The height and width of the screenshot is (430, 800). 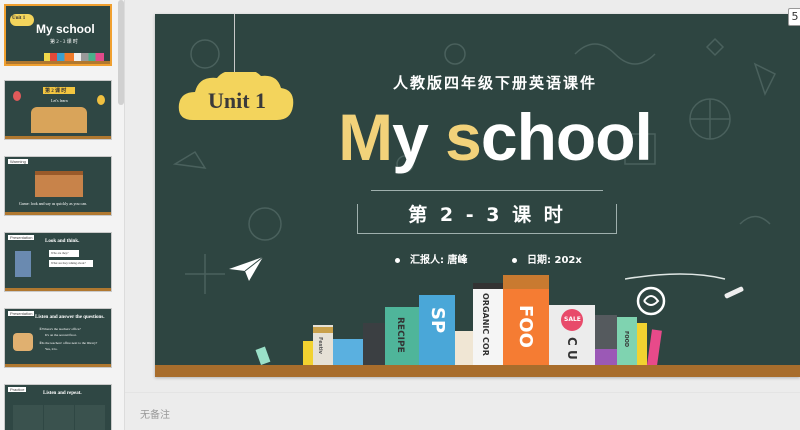 I want to click on thumb-text: Listen and answer the questions., so click(x=70, y=317).